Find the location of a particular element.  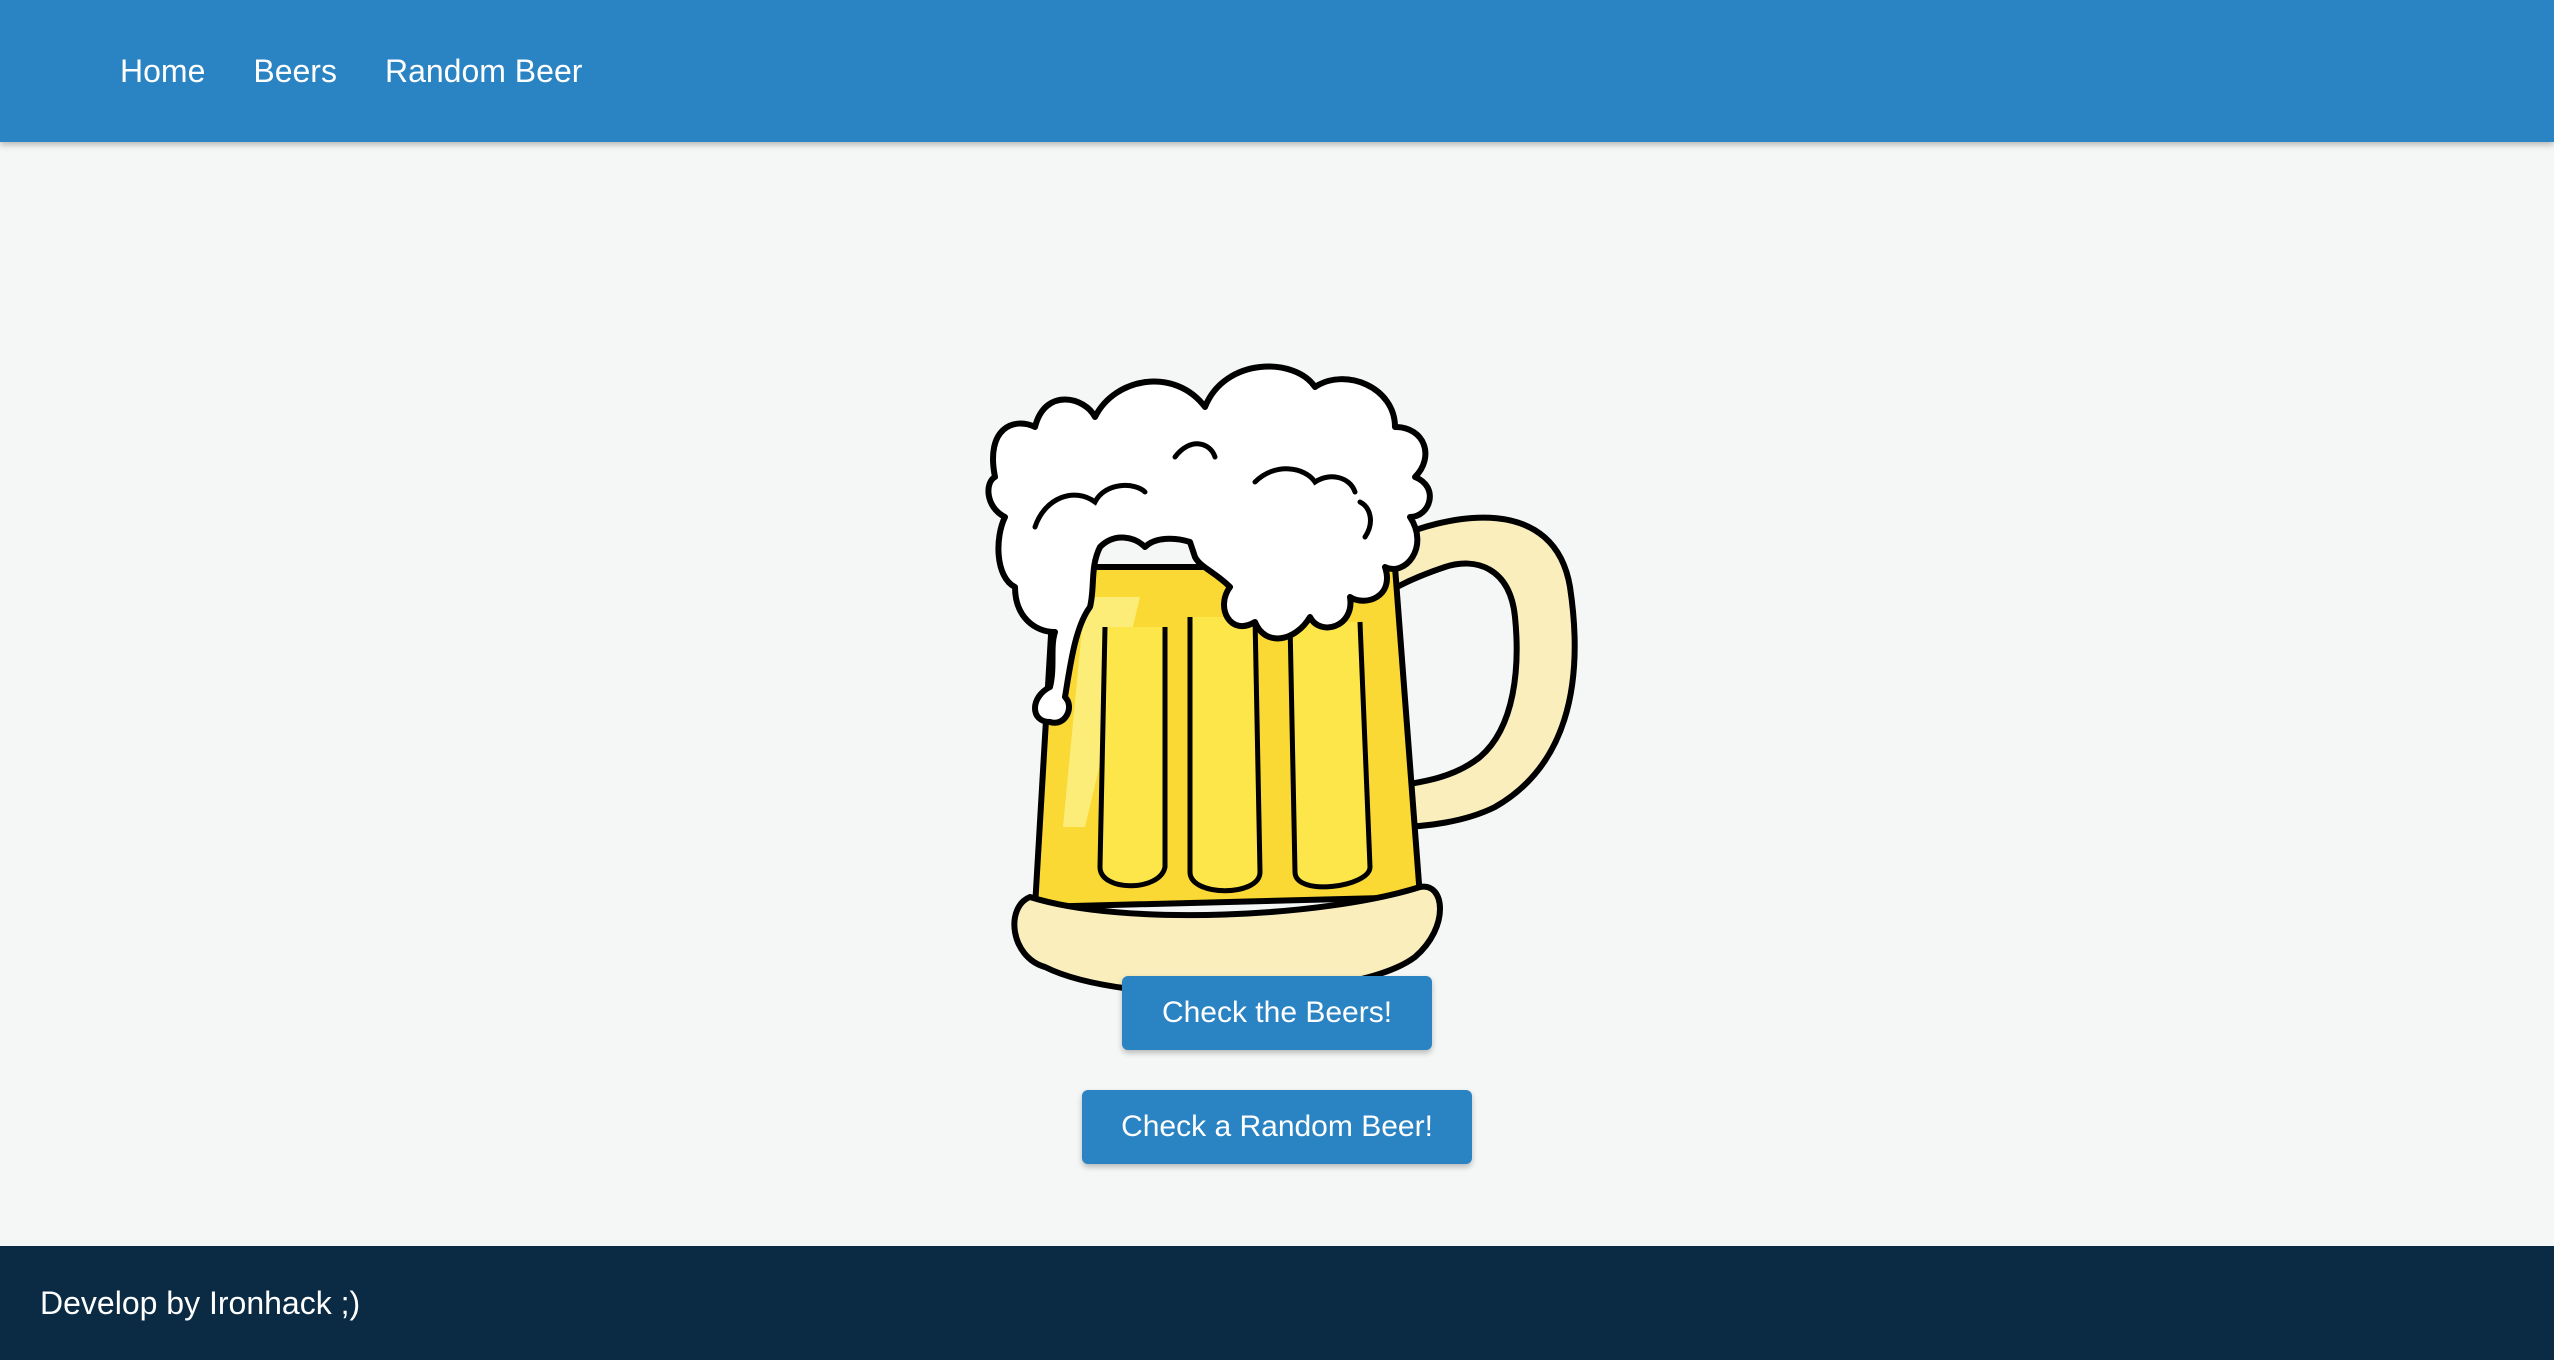

check-beers-button: Check the Beers! is located at coordinates (1277, 1013).